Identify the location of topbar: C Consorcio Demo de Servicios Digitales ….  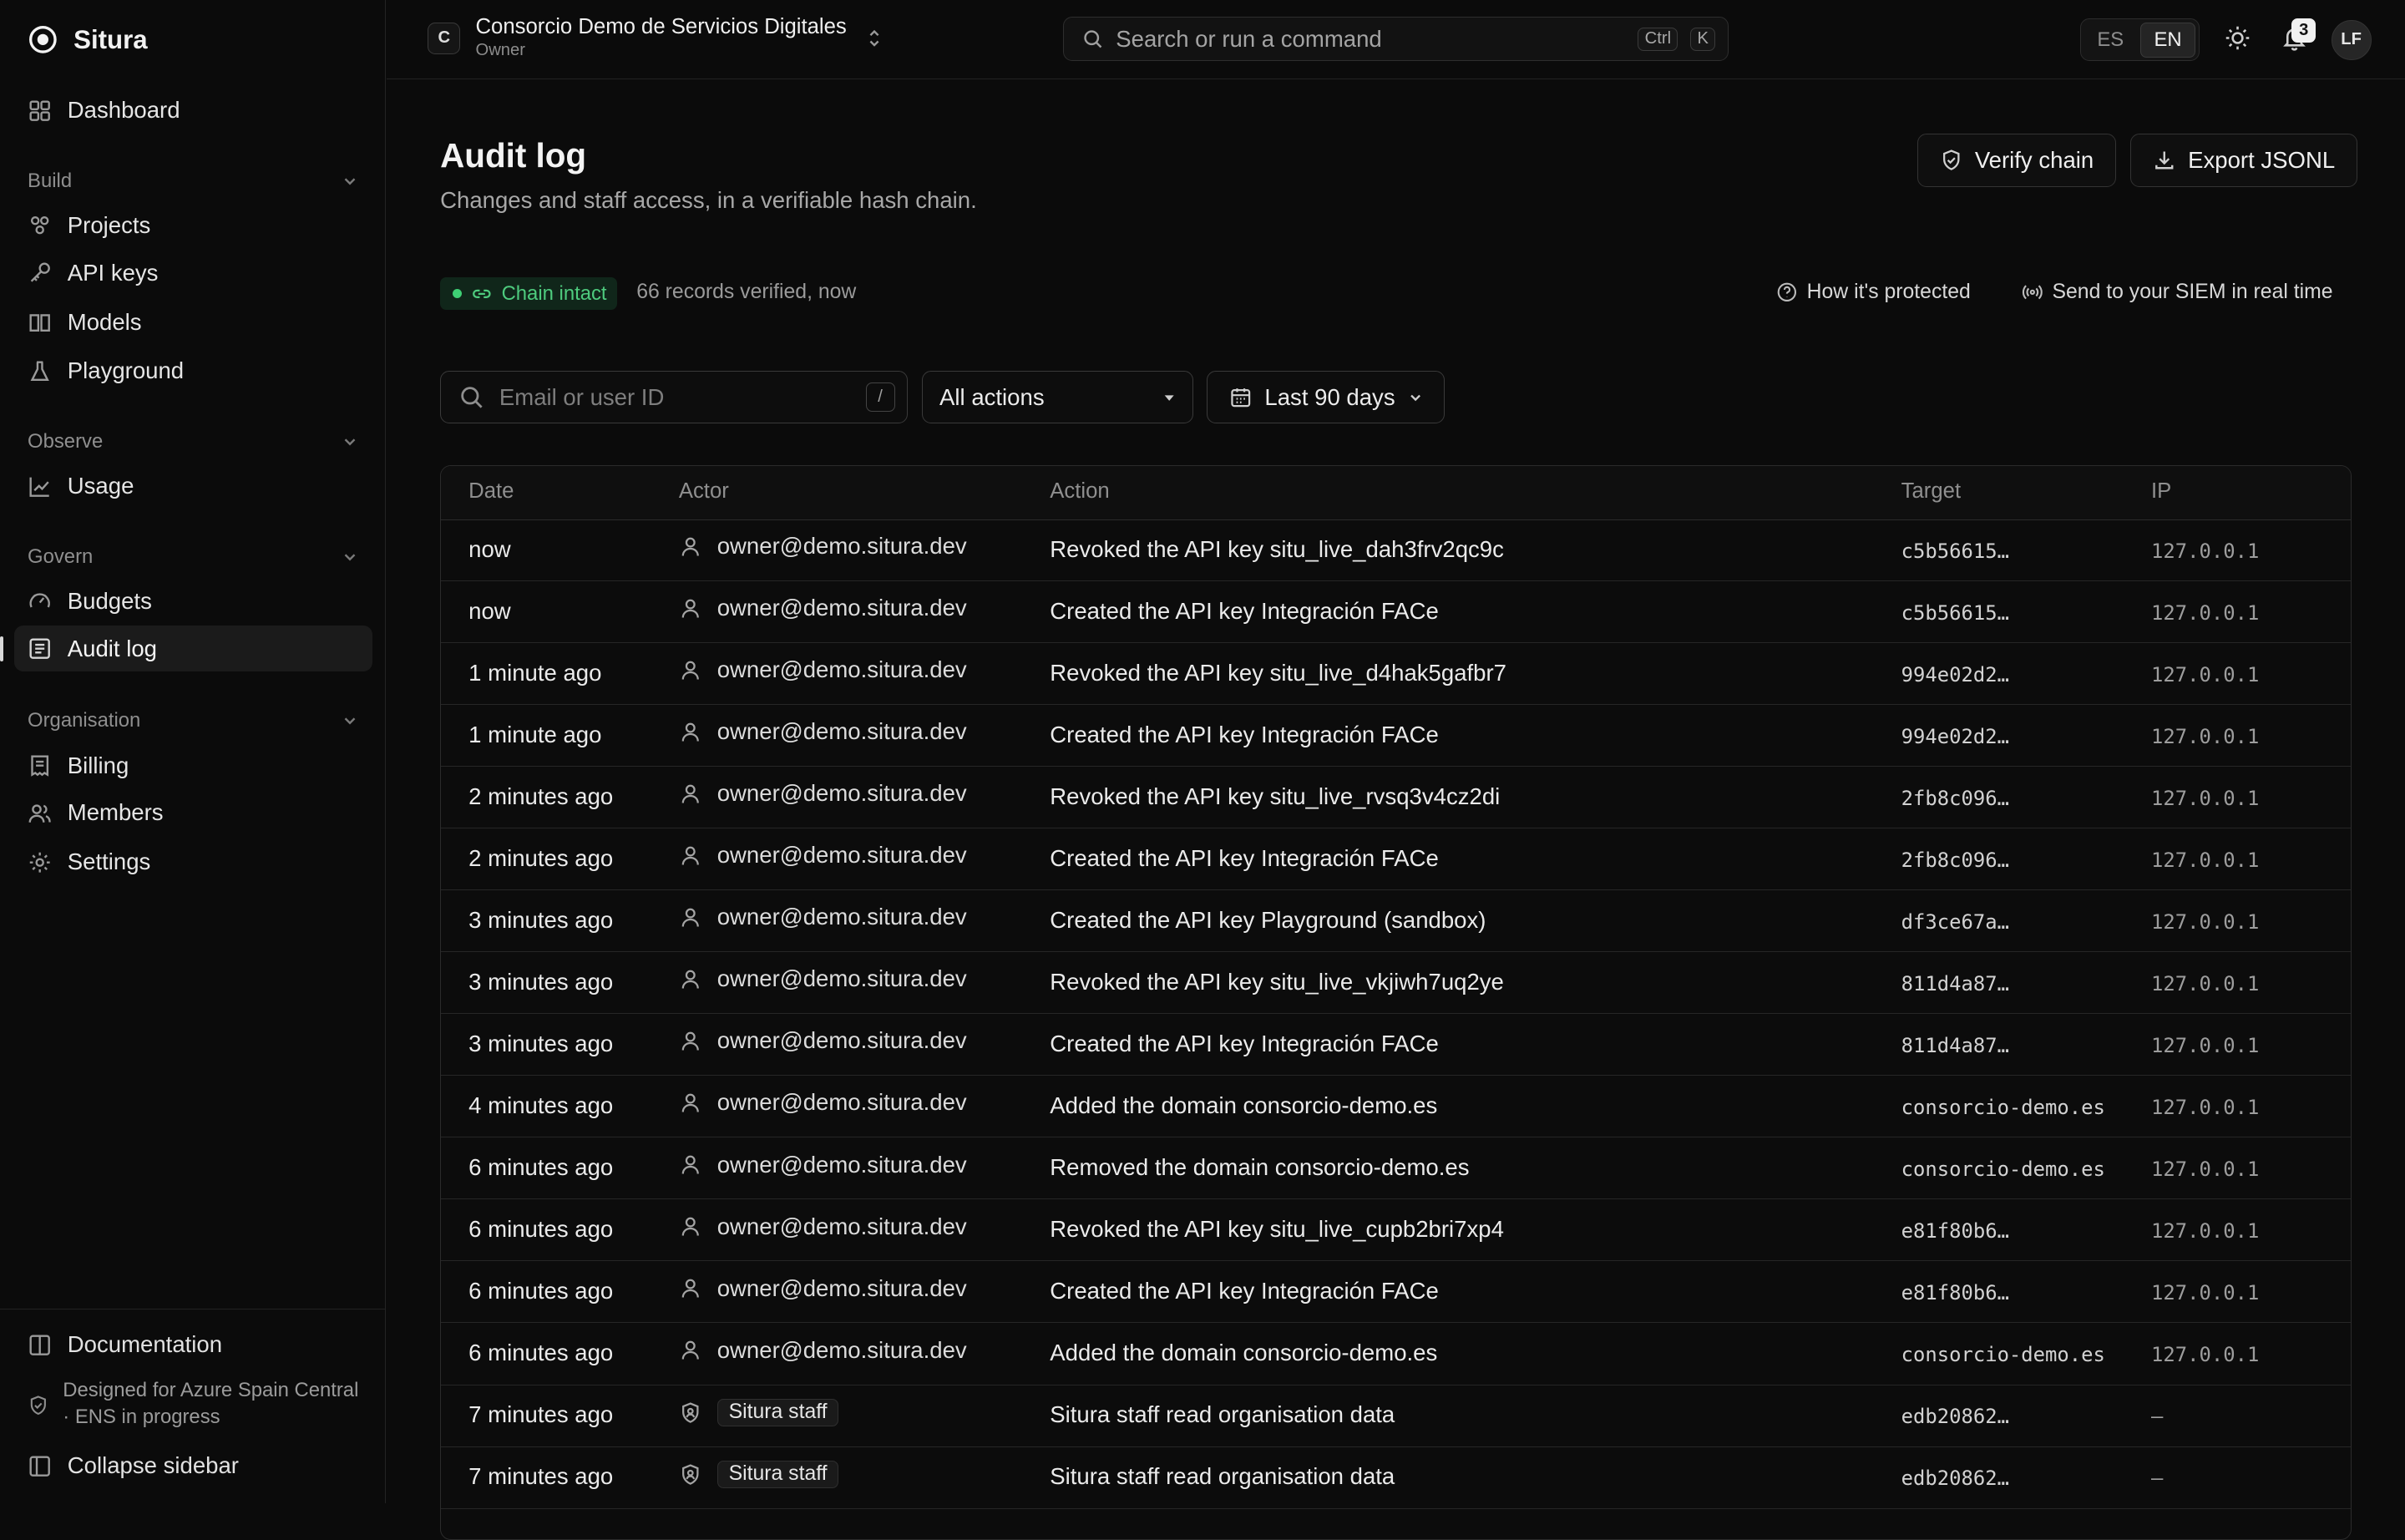
(1395, 40).